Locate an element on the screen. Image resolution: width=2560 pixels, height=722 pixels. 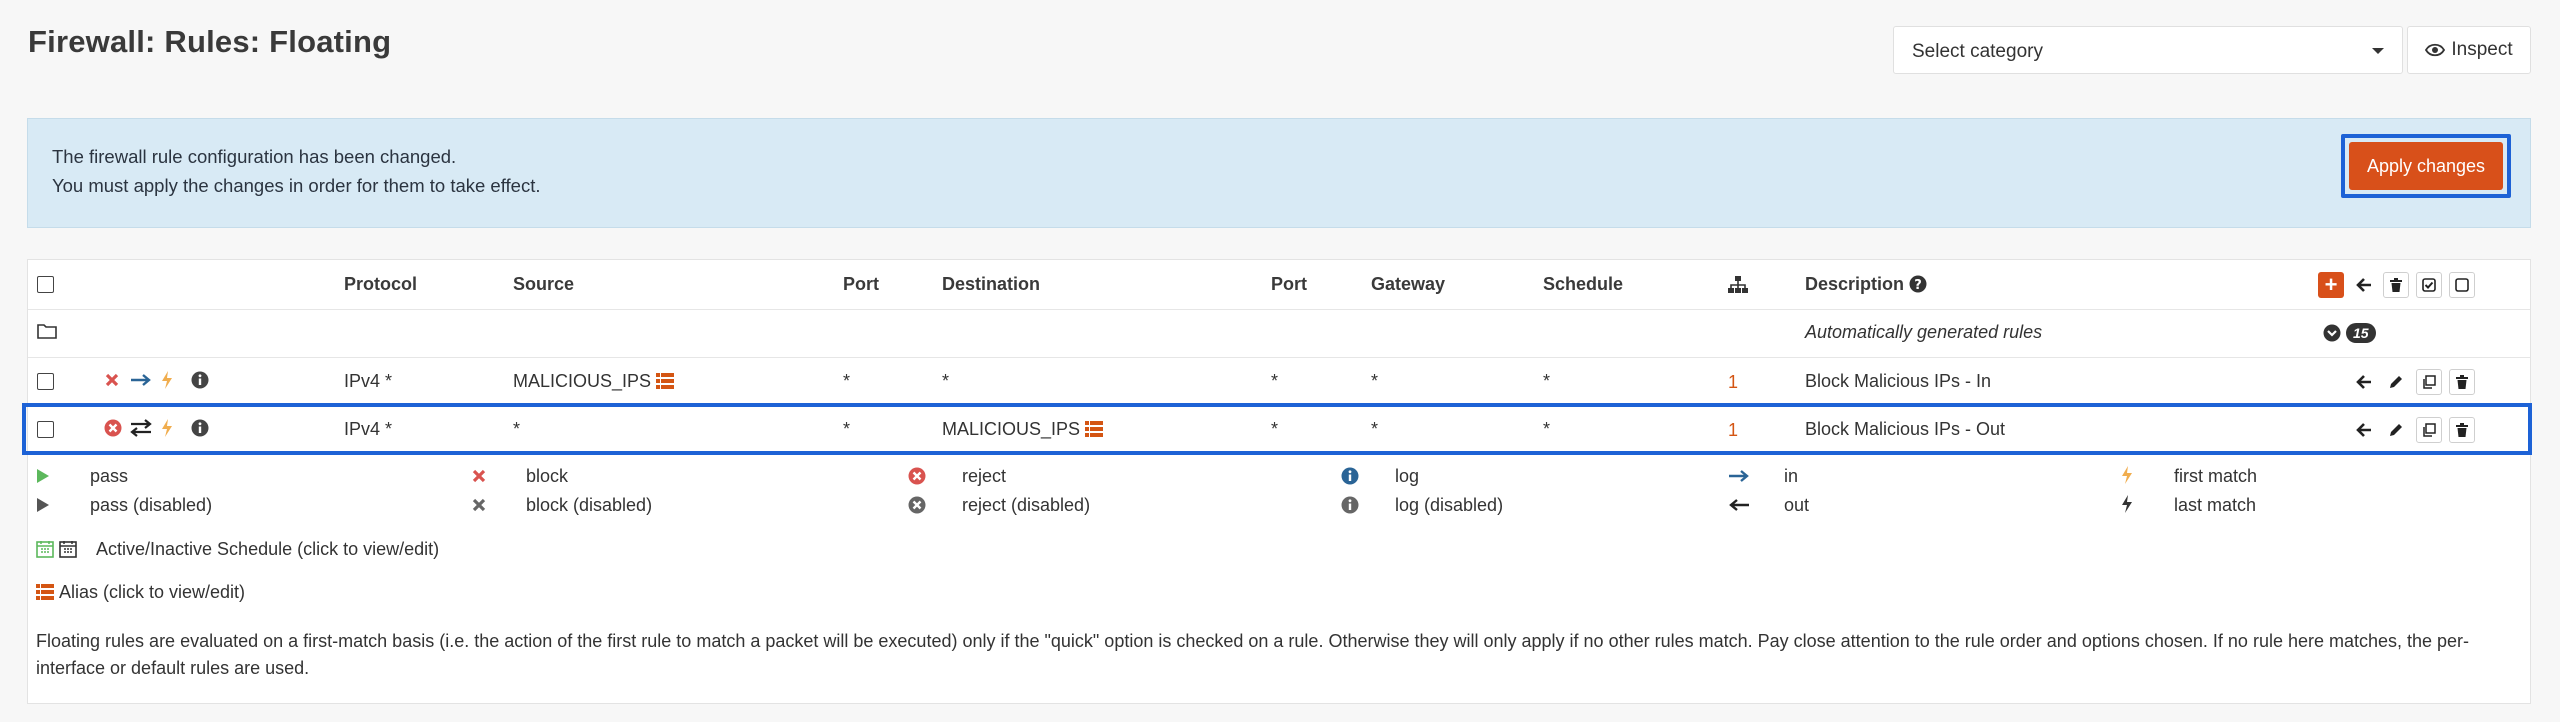
rule-description: Block Malicious IPs - In is located at coordinates (1898, 381).